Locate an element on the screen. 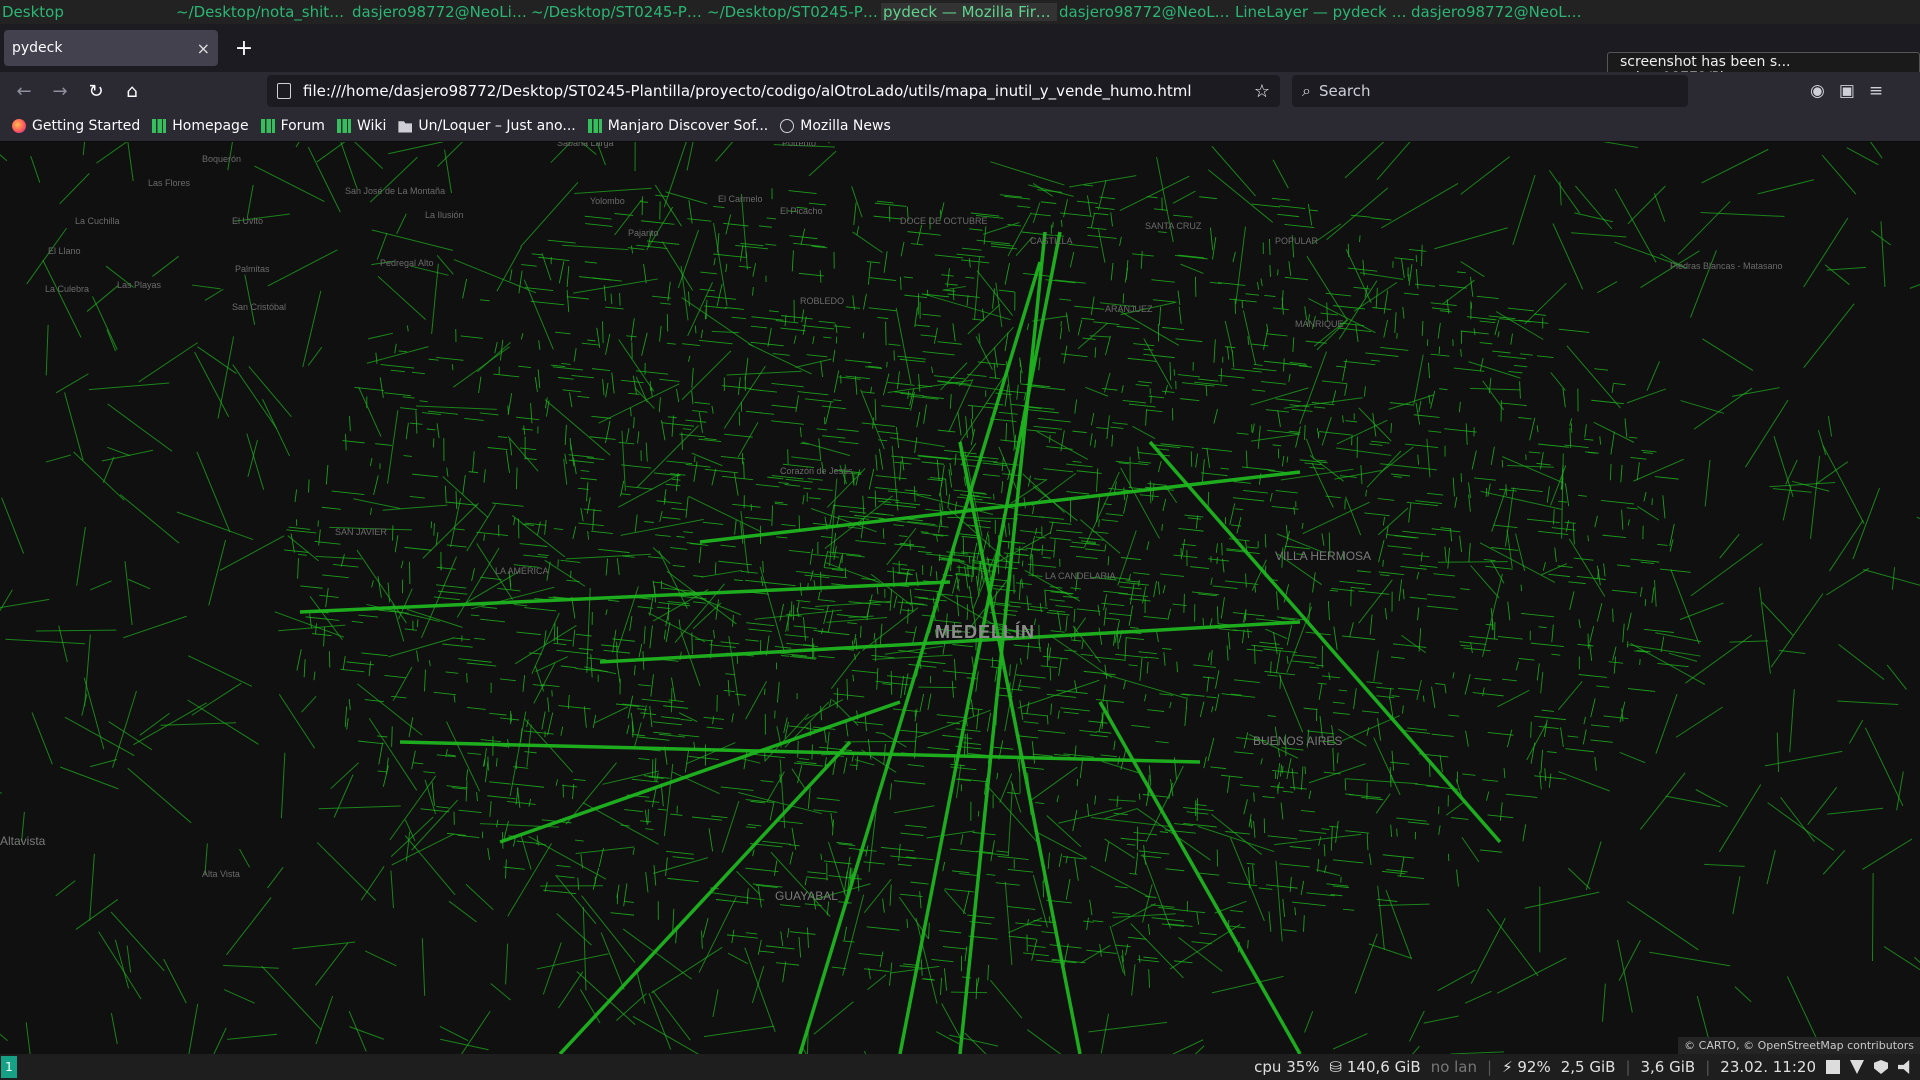 This screenshot has height=1080, width=1920. battery-status: ⚡ 92% is located at coordinates (1526, 1067).